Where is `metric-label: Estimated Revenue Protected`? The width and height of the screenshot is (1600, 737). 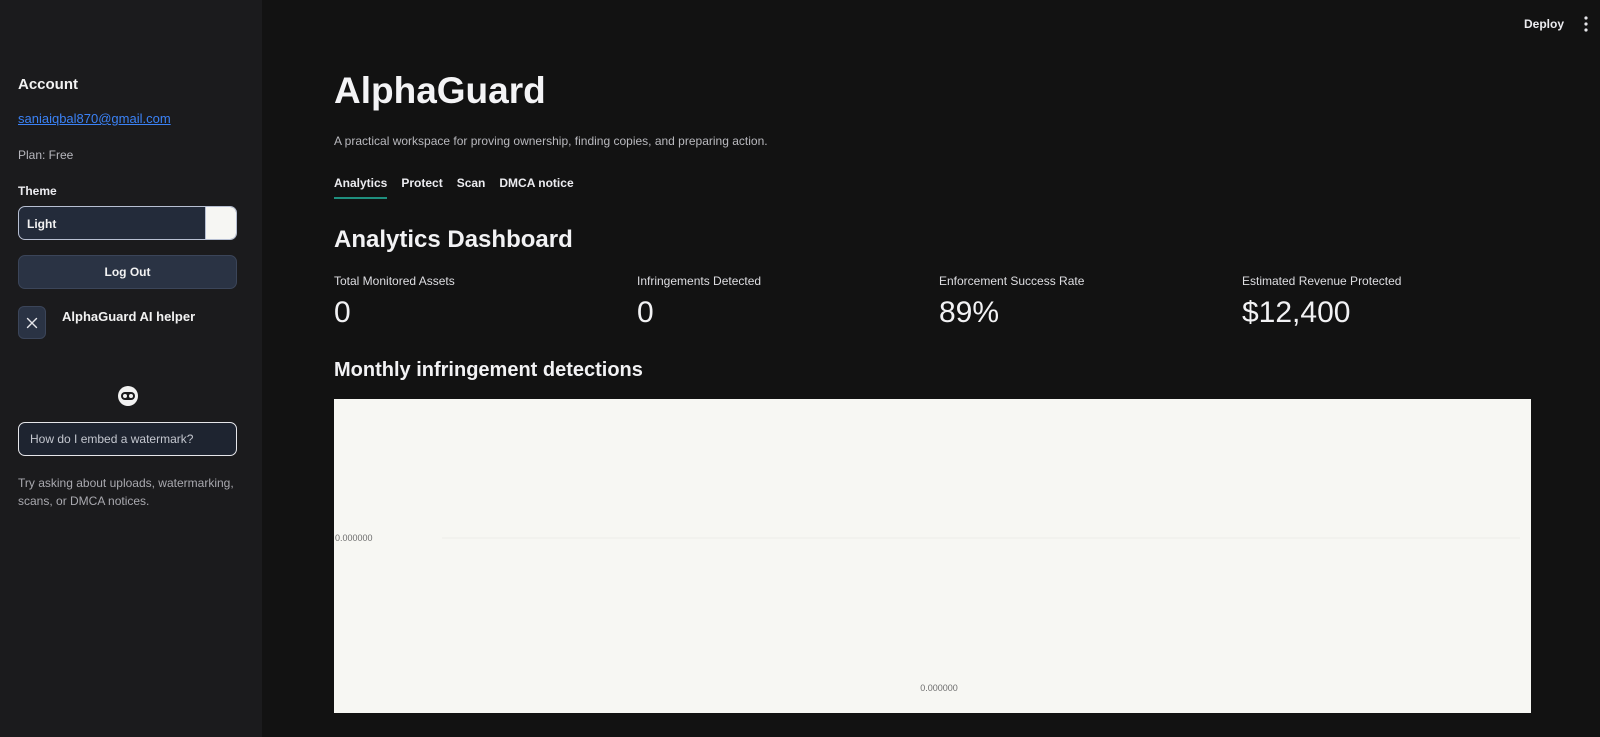
metric-label: Estimated Revenue Protected is located at coordinates (1322, 281).